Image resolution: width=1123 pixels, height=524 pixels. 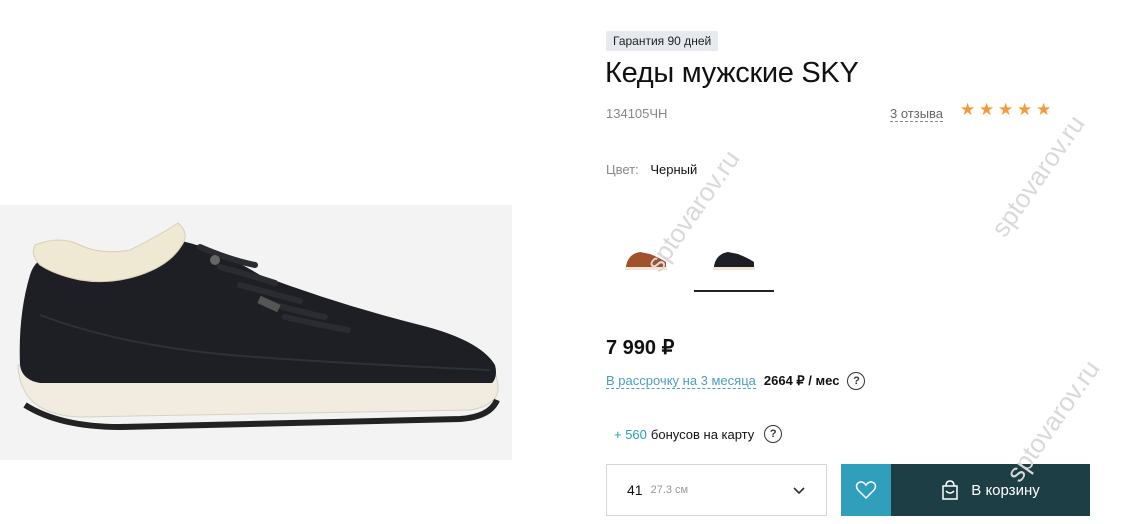 What do you see at coordinates (773, 434) in the screenshot?
I see `bonus-help-icon: ?` at bounding box center [773, 434].